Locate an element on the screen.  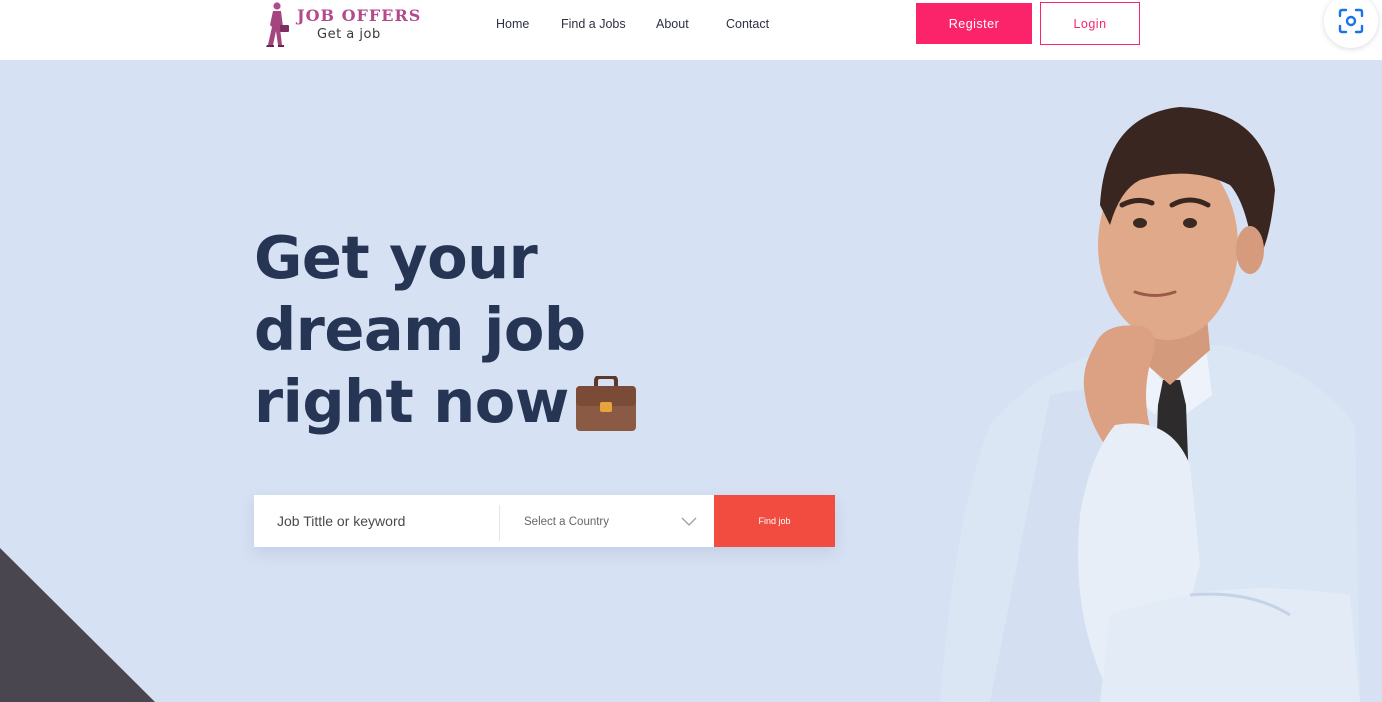
nav-home: Home is located at coordinates (512, 24).